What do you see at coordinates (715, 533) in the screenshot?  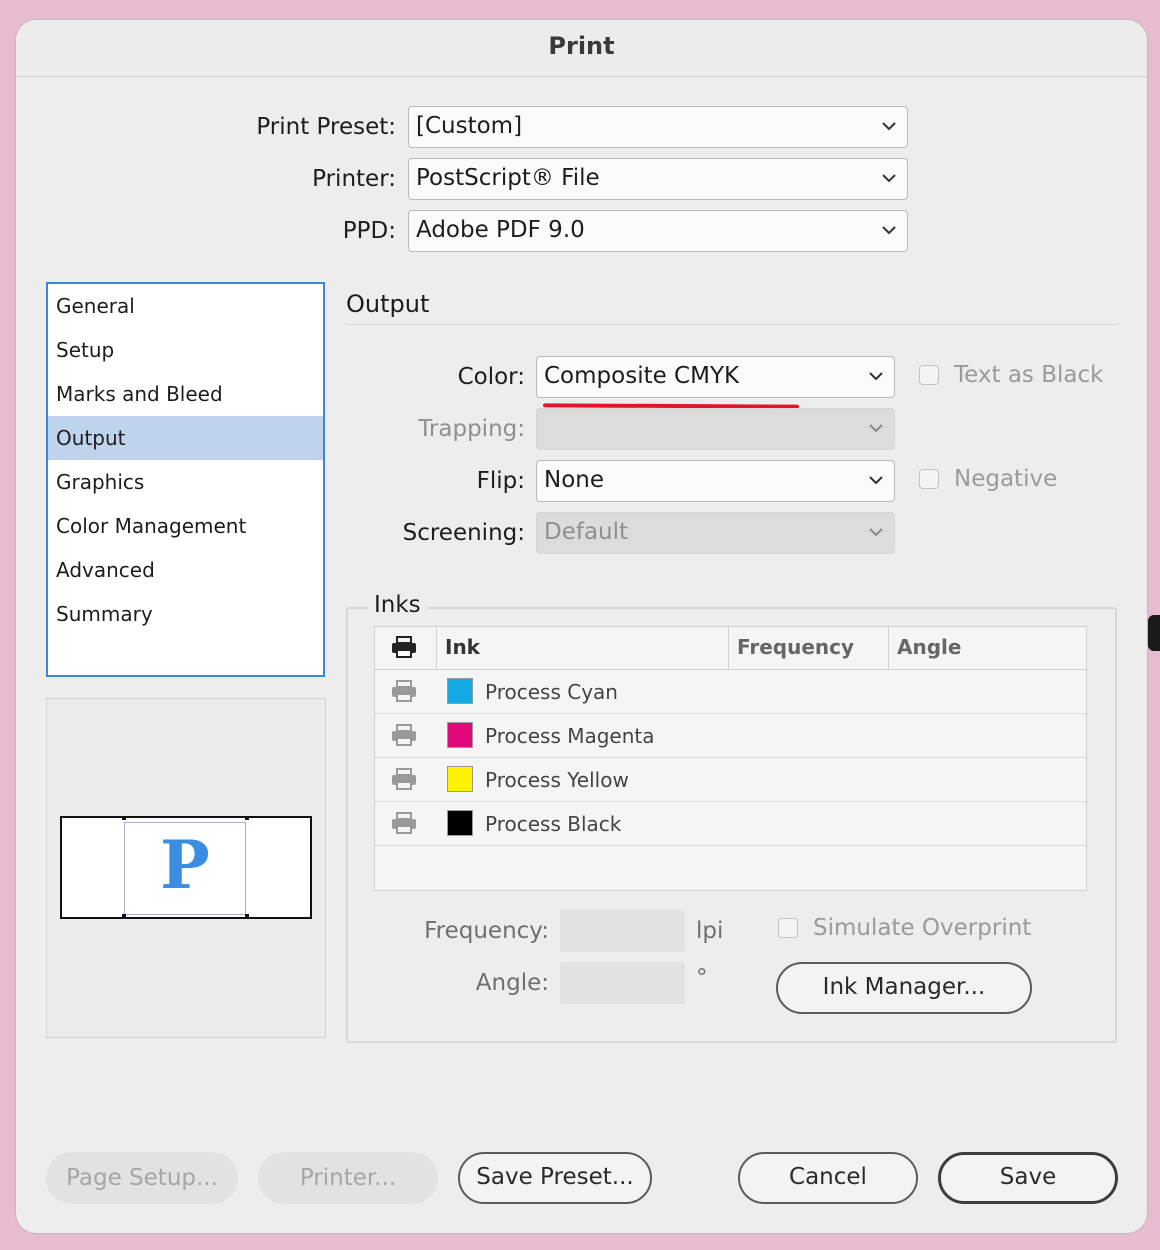 I see `screening-select: Default` at bounding box center [715, 533].